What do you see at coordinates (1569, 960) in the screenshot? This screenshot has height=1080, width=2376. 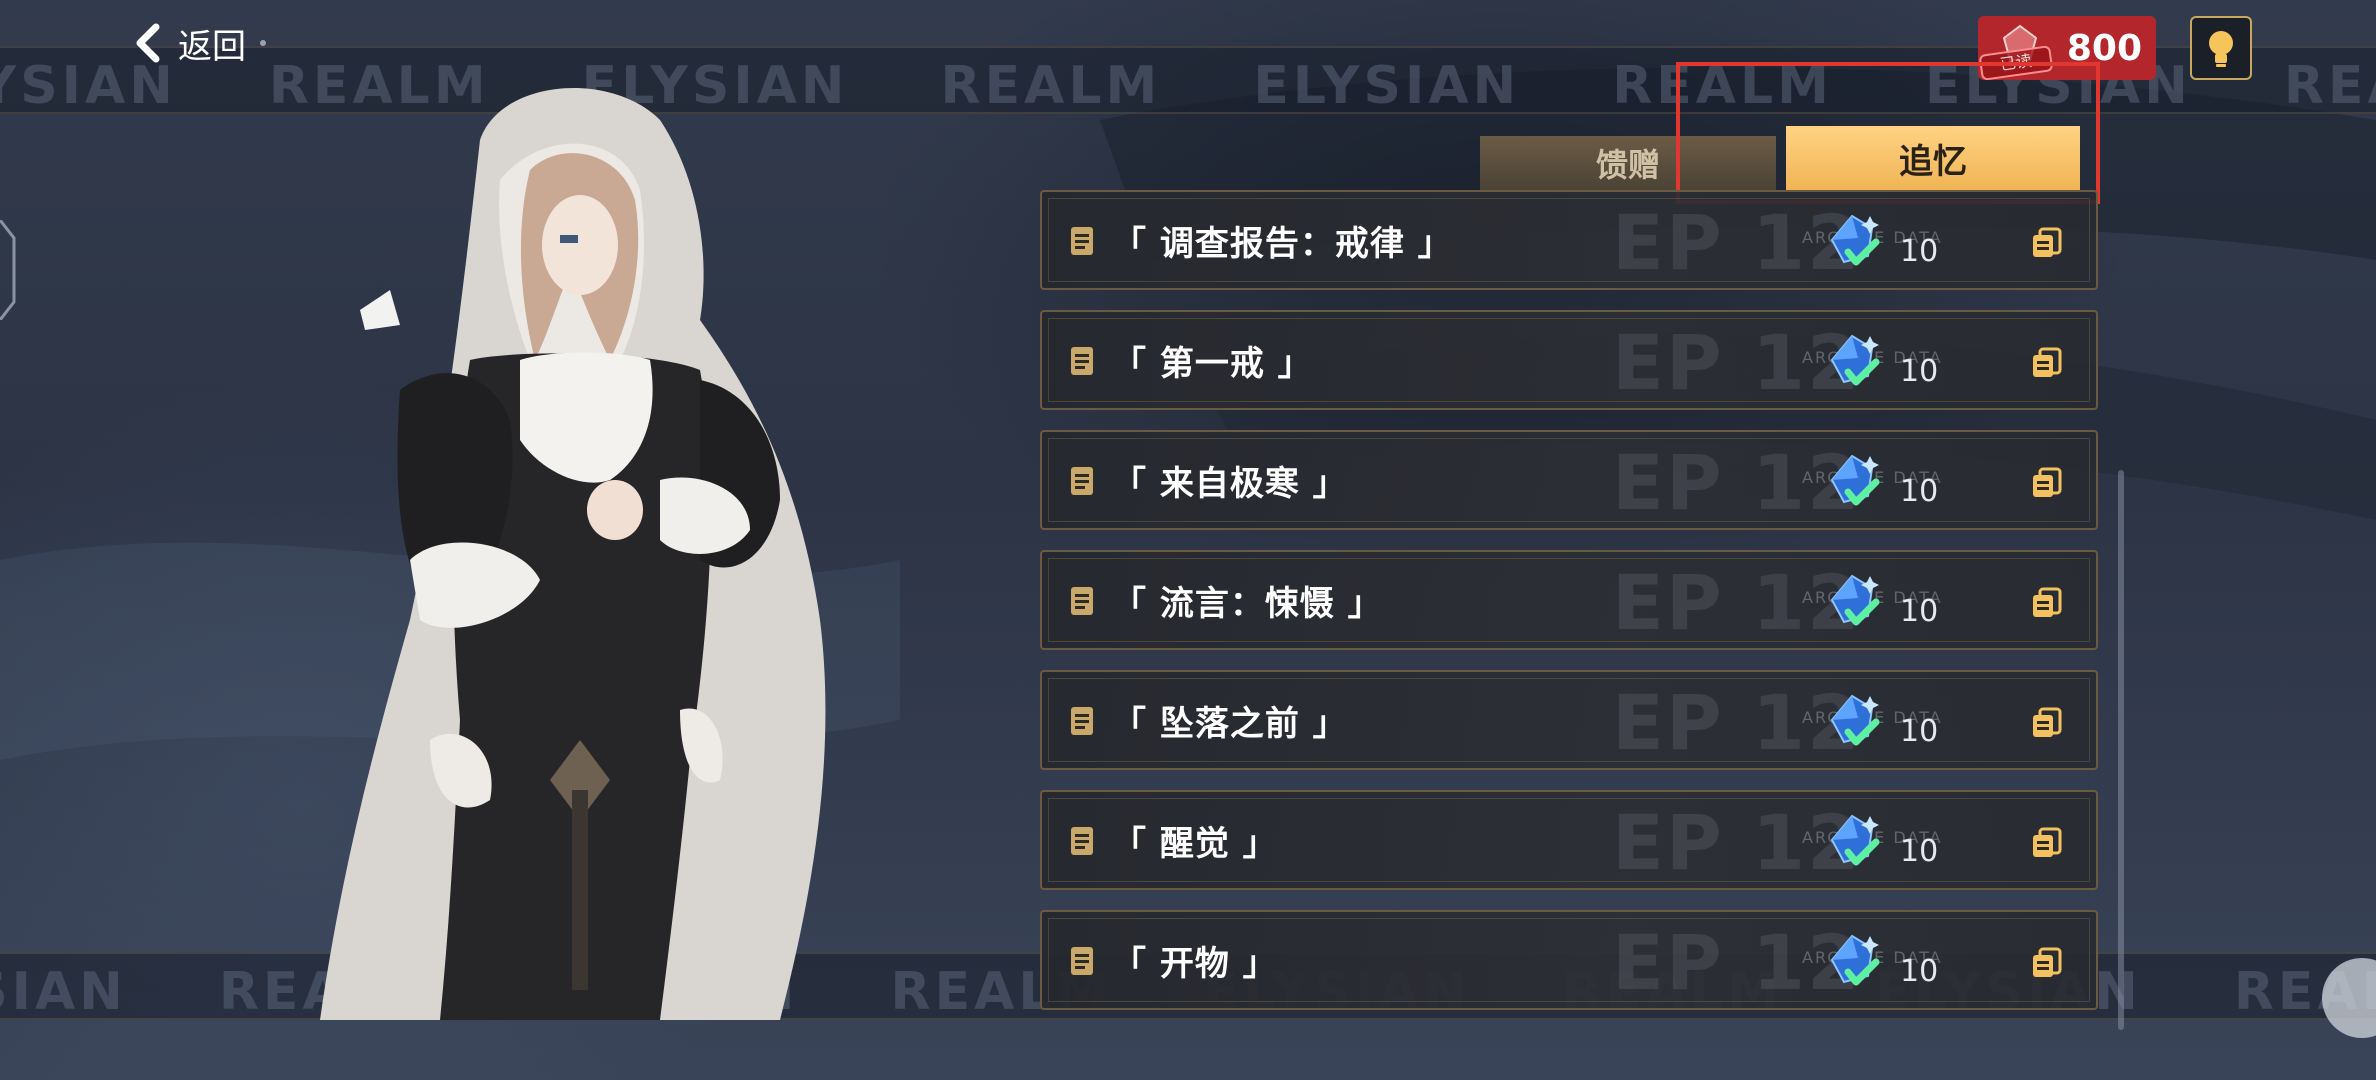 I see `memory-row: EP 12 「 开物 」 ARCHIVE DATA 10` at bounding box center [1569, 960].